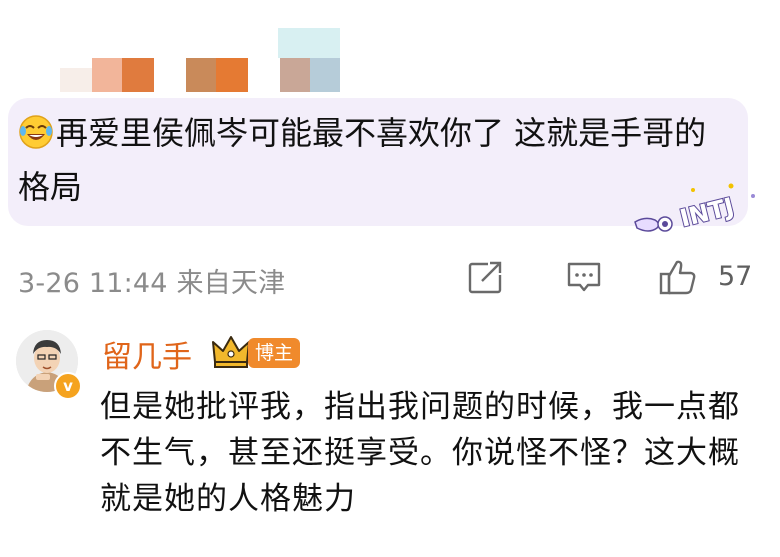 The image size is (780, 557). What do you see at coordinates (231, 351) in the screenshot?
I see `crown-icon` at bounding box center [231, 351].